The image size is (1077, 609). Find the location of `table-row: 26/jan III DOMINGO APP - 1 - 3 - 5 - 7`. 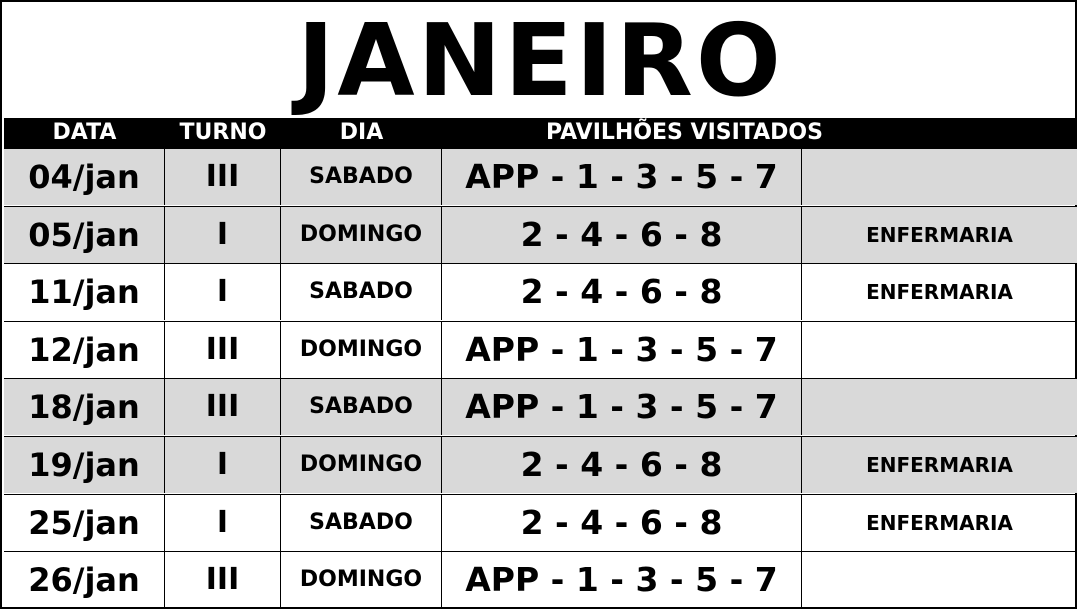

table-row: 26/jan III DOMINGO APP - 1 - 3 - 5 - 7 is located at coordinates (540, 579).